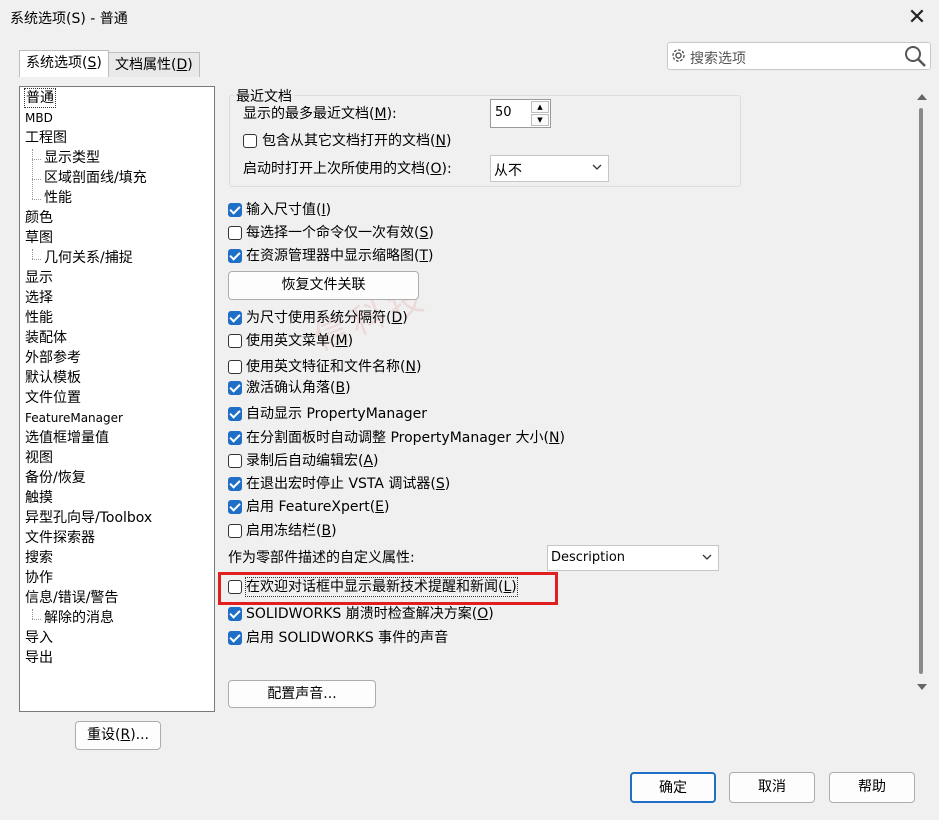 This screenshot has width=939, height=820. What do you see at coordinates (53, 378) in the screenshot?
I see `tree-item: 默认模板` at bounding box center [53, 378].